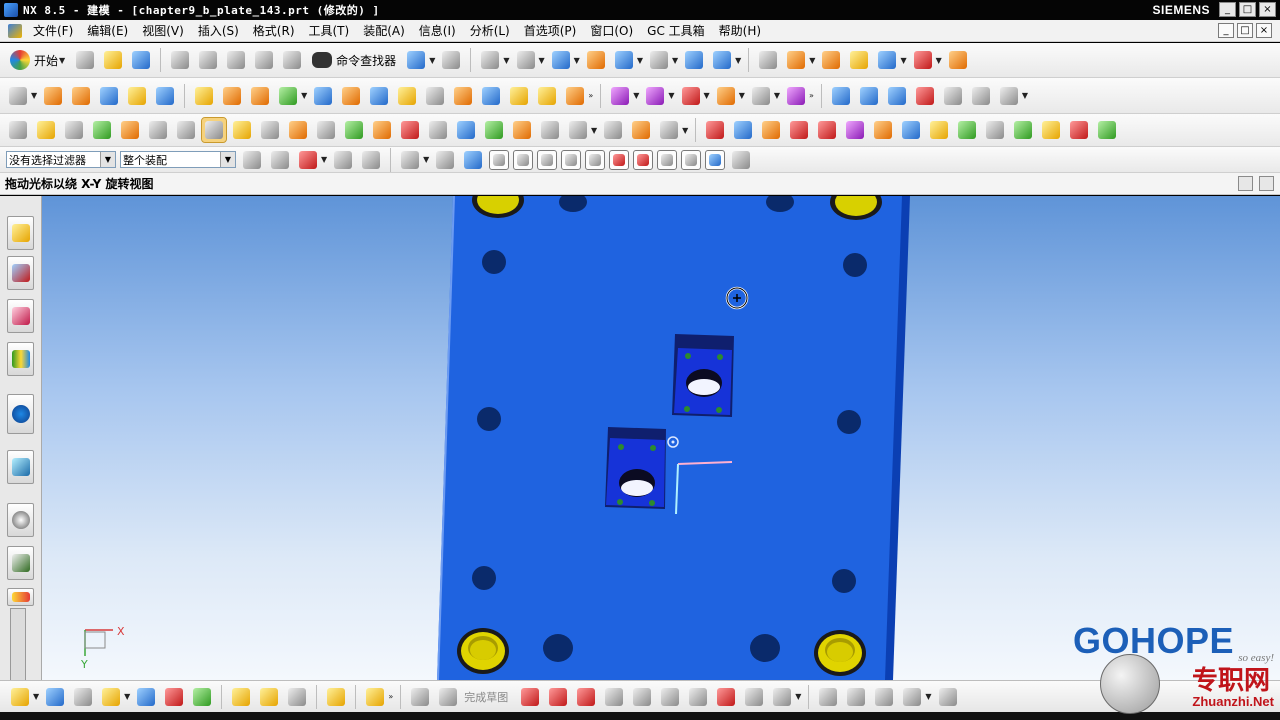 Image resolution: width=1280 pixels, height=720 pixels. Describe the element at coordinates (887, 60) in the screenshot. I see `show-hide-icon` at that location.